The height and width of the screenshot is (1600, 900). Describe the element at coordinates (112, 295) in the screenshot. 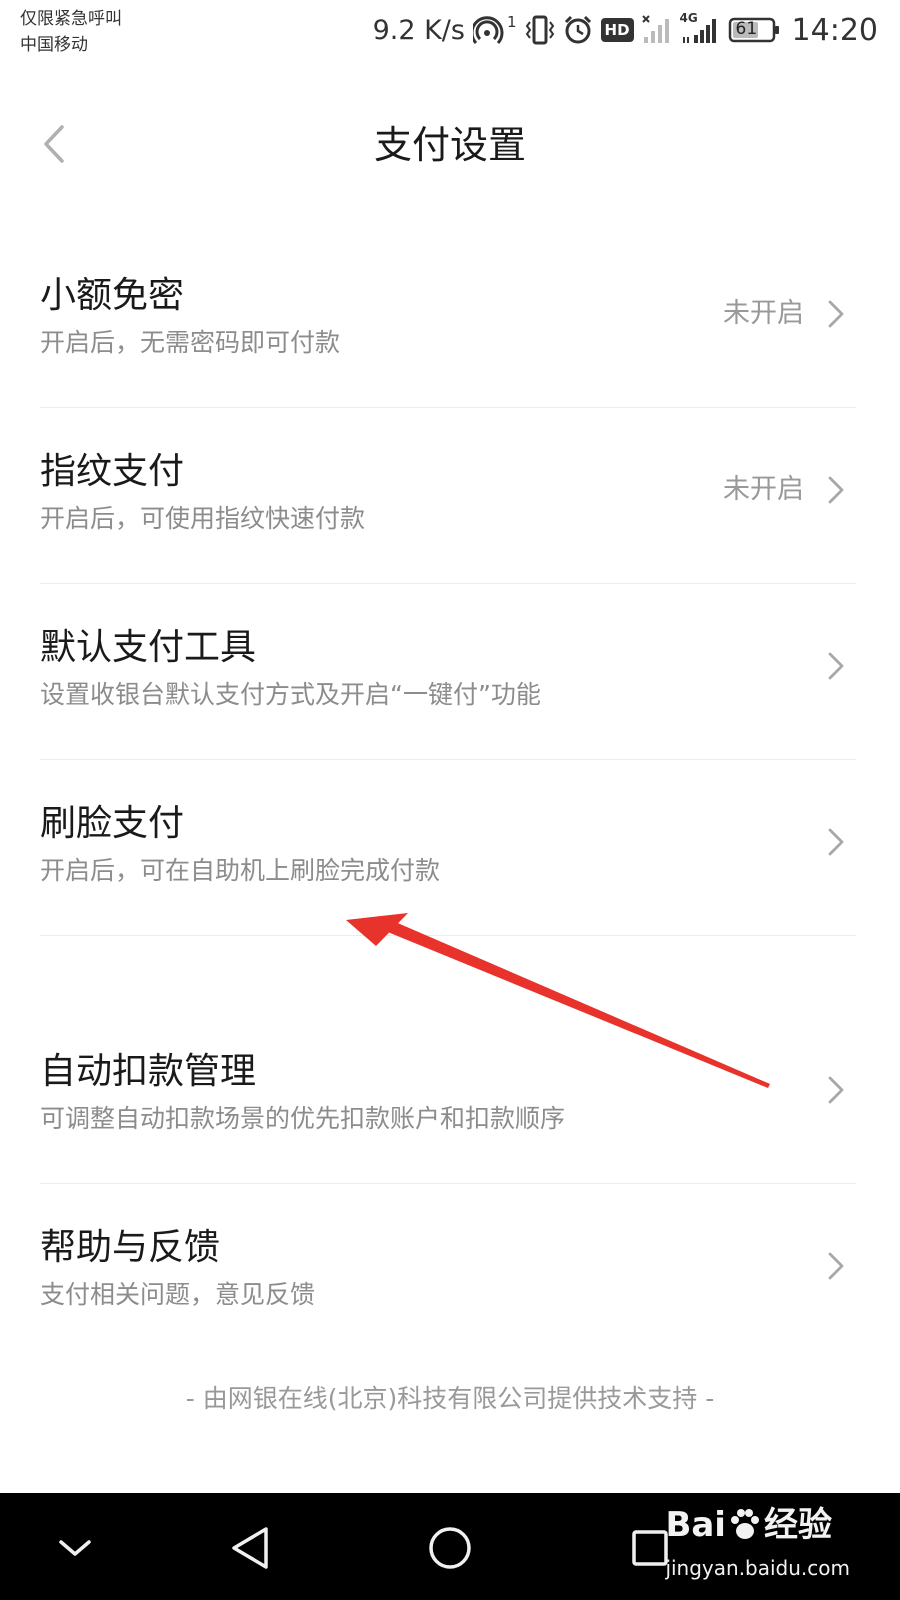

I see `setting-title: 小额免密` at that location.